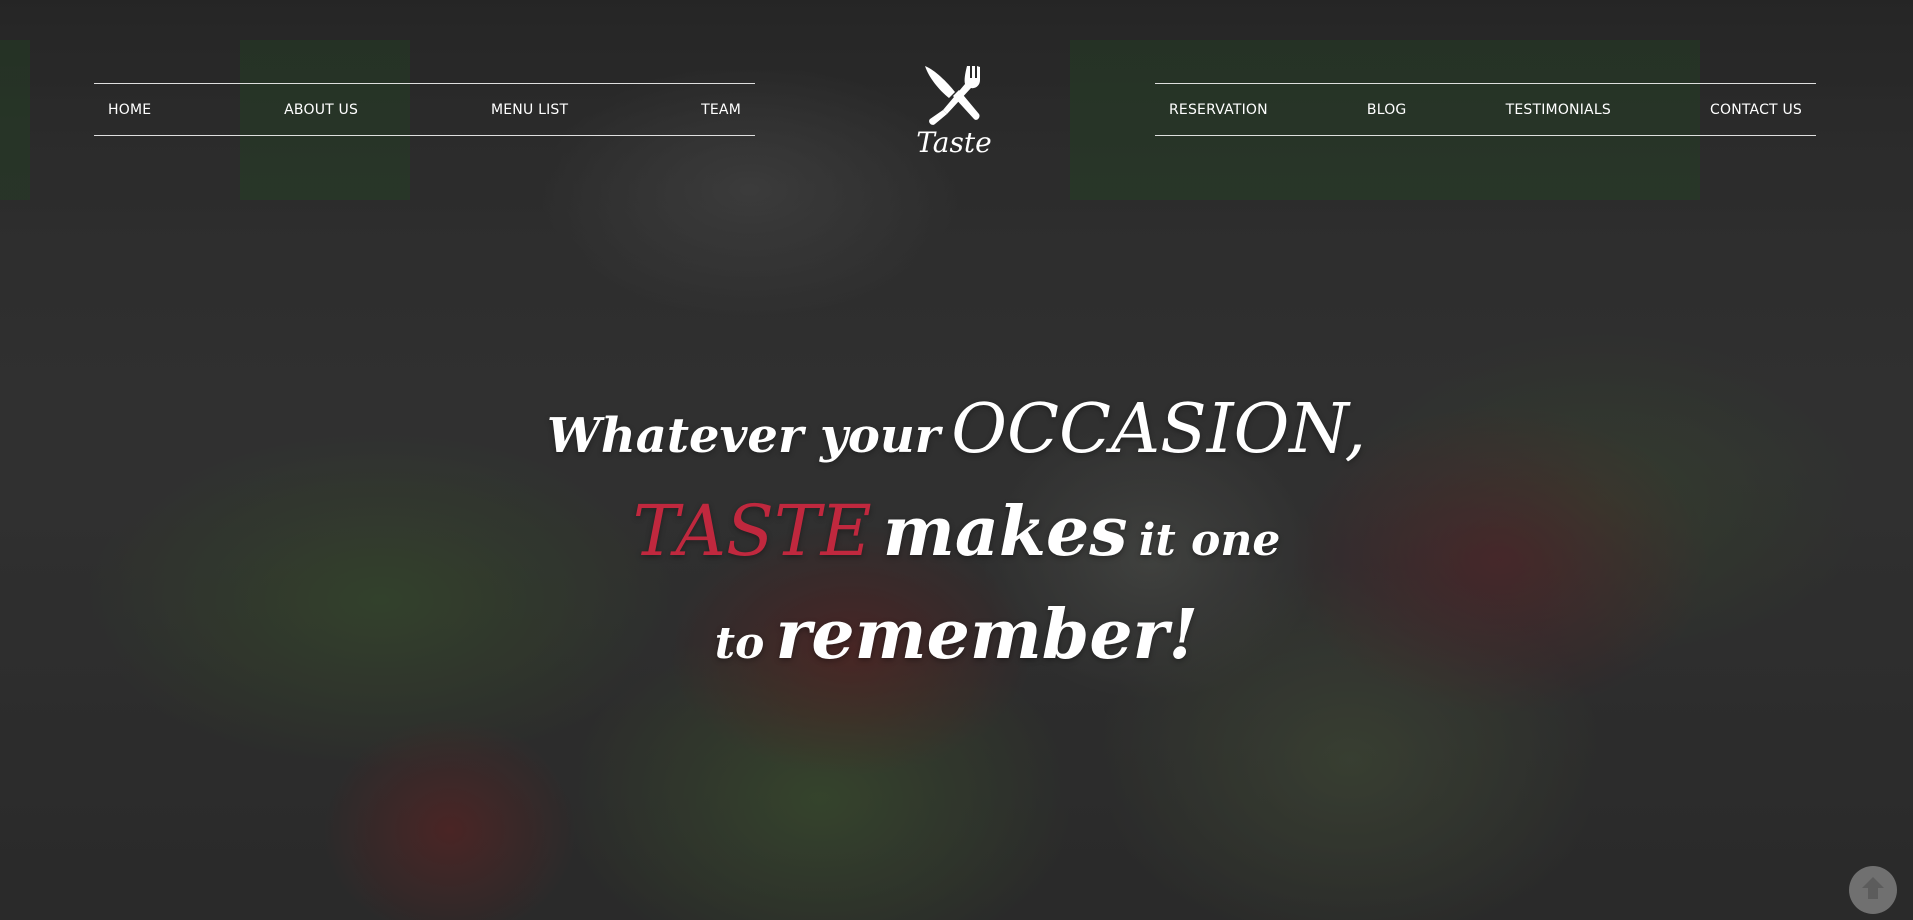 The width and height of the screenshot is (1913, 920). Describe the element at coordinates (1159, 429) in the screenshot. I see `headline-text-occasion: OCCASION,` at that location.